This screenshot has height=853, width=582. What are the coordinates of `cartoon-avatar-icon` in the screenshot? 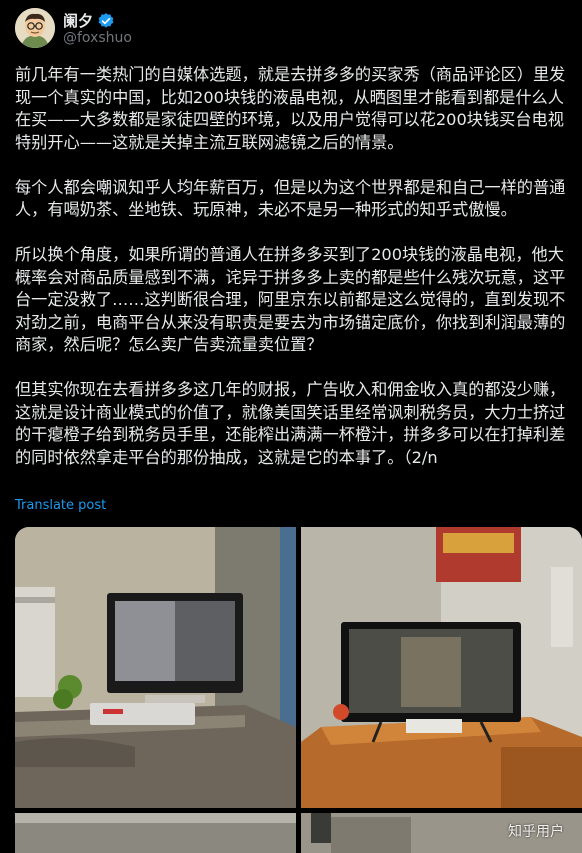 It's located at (35, 28).